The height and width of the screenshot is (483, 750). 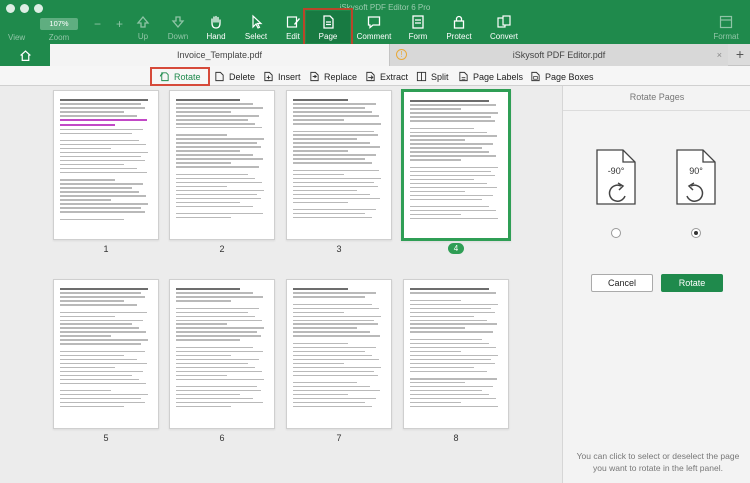 What do you see at coordinates (374, 27) in the screenshot?
I see `comment-button: Comment` at bounding box center [374, 27].